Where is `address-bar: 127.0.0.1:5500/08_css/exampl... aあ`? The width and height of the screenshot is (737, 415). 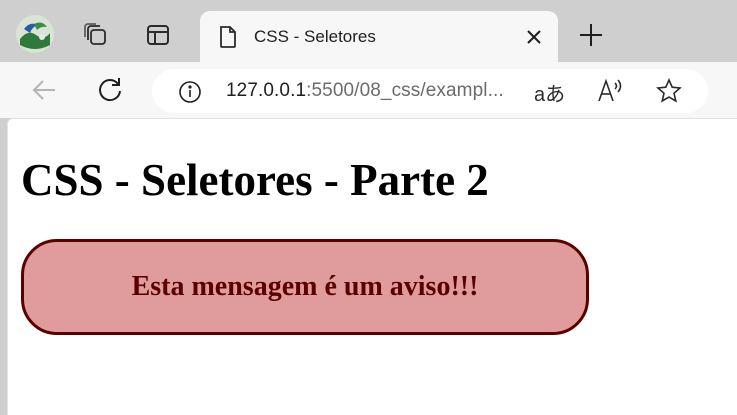
address-bar: 127.0.0.1:5500/08_css/exampl... aあ is located at coordinates (430, 91).